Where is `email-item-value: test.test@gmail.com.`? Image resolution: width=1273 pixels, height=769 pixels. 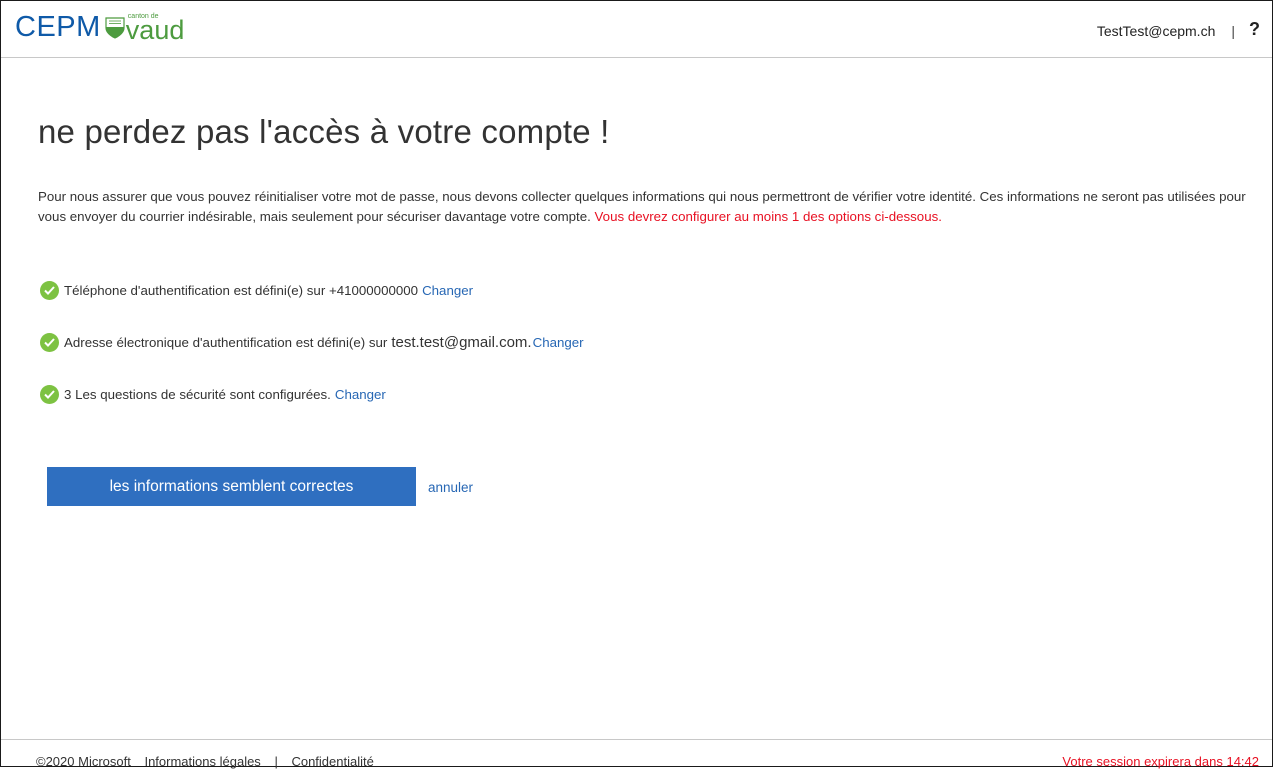 email-item-value: test.test@gmail.com. is located at coordinates (461, 342).